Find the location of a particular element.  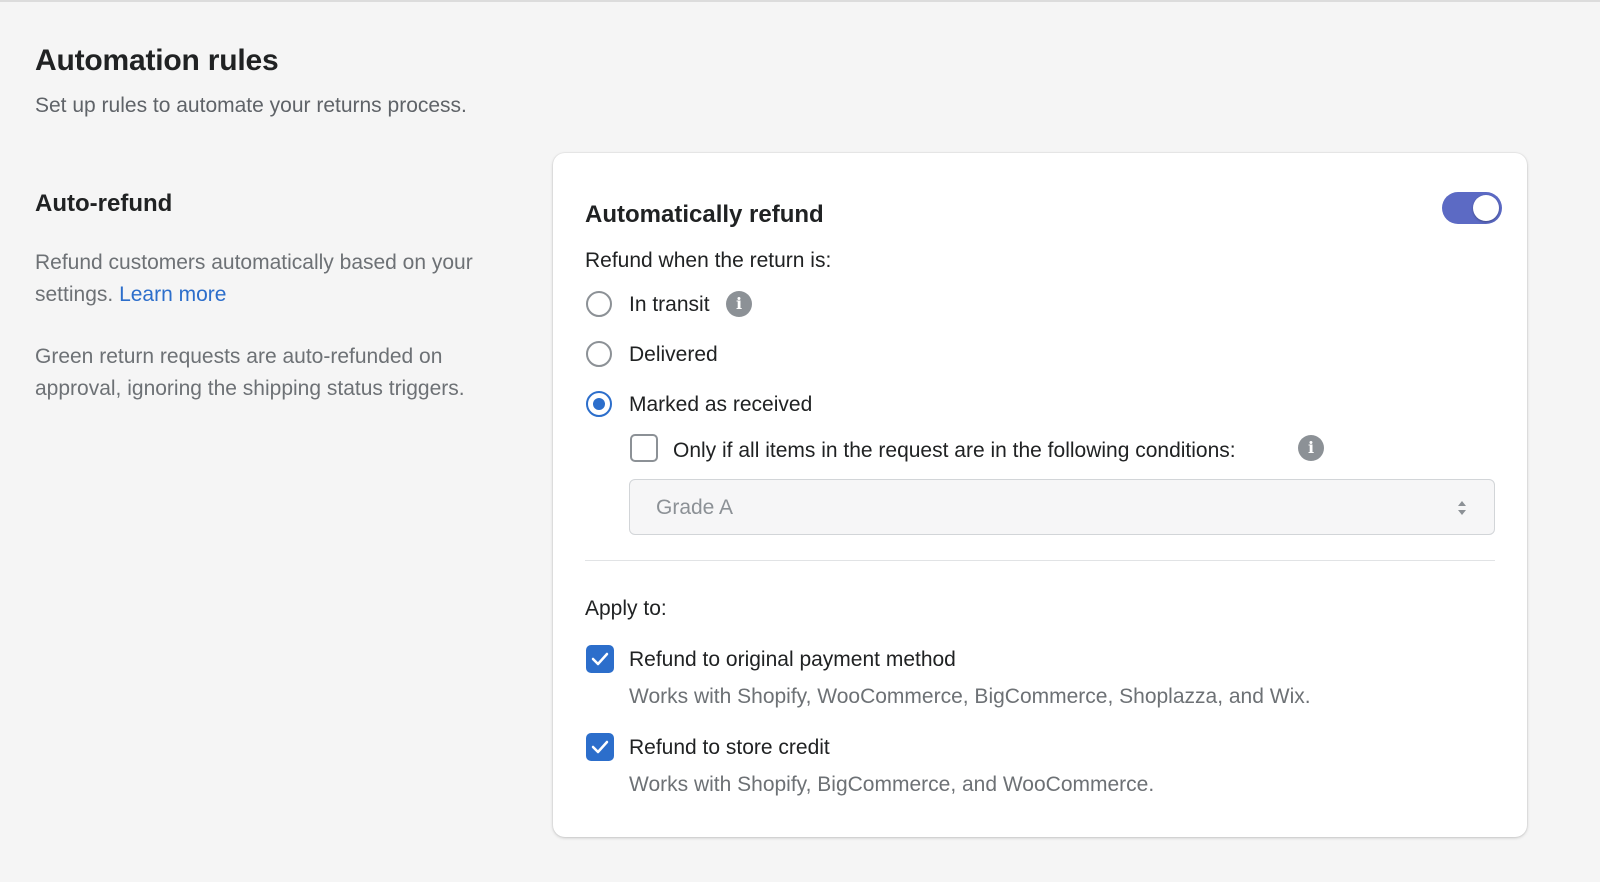

radio-in-transit is located at coordinates (599, 304).